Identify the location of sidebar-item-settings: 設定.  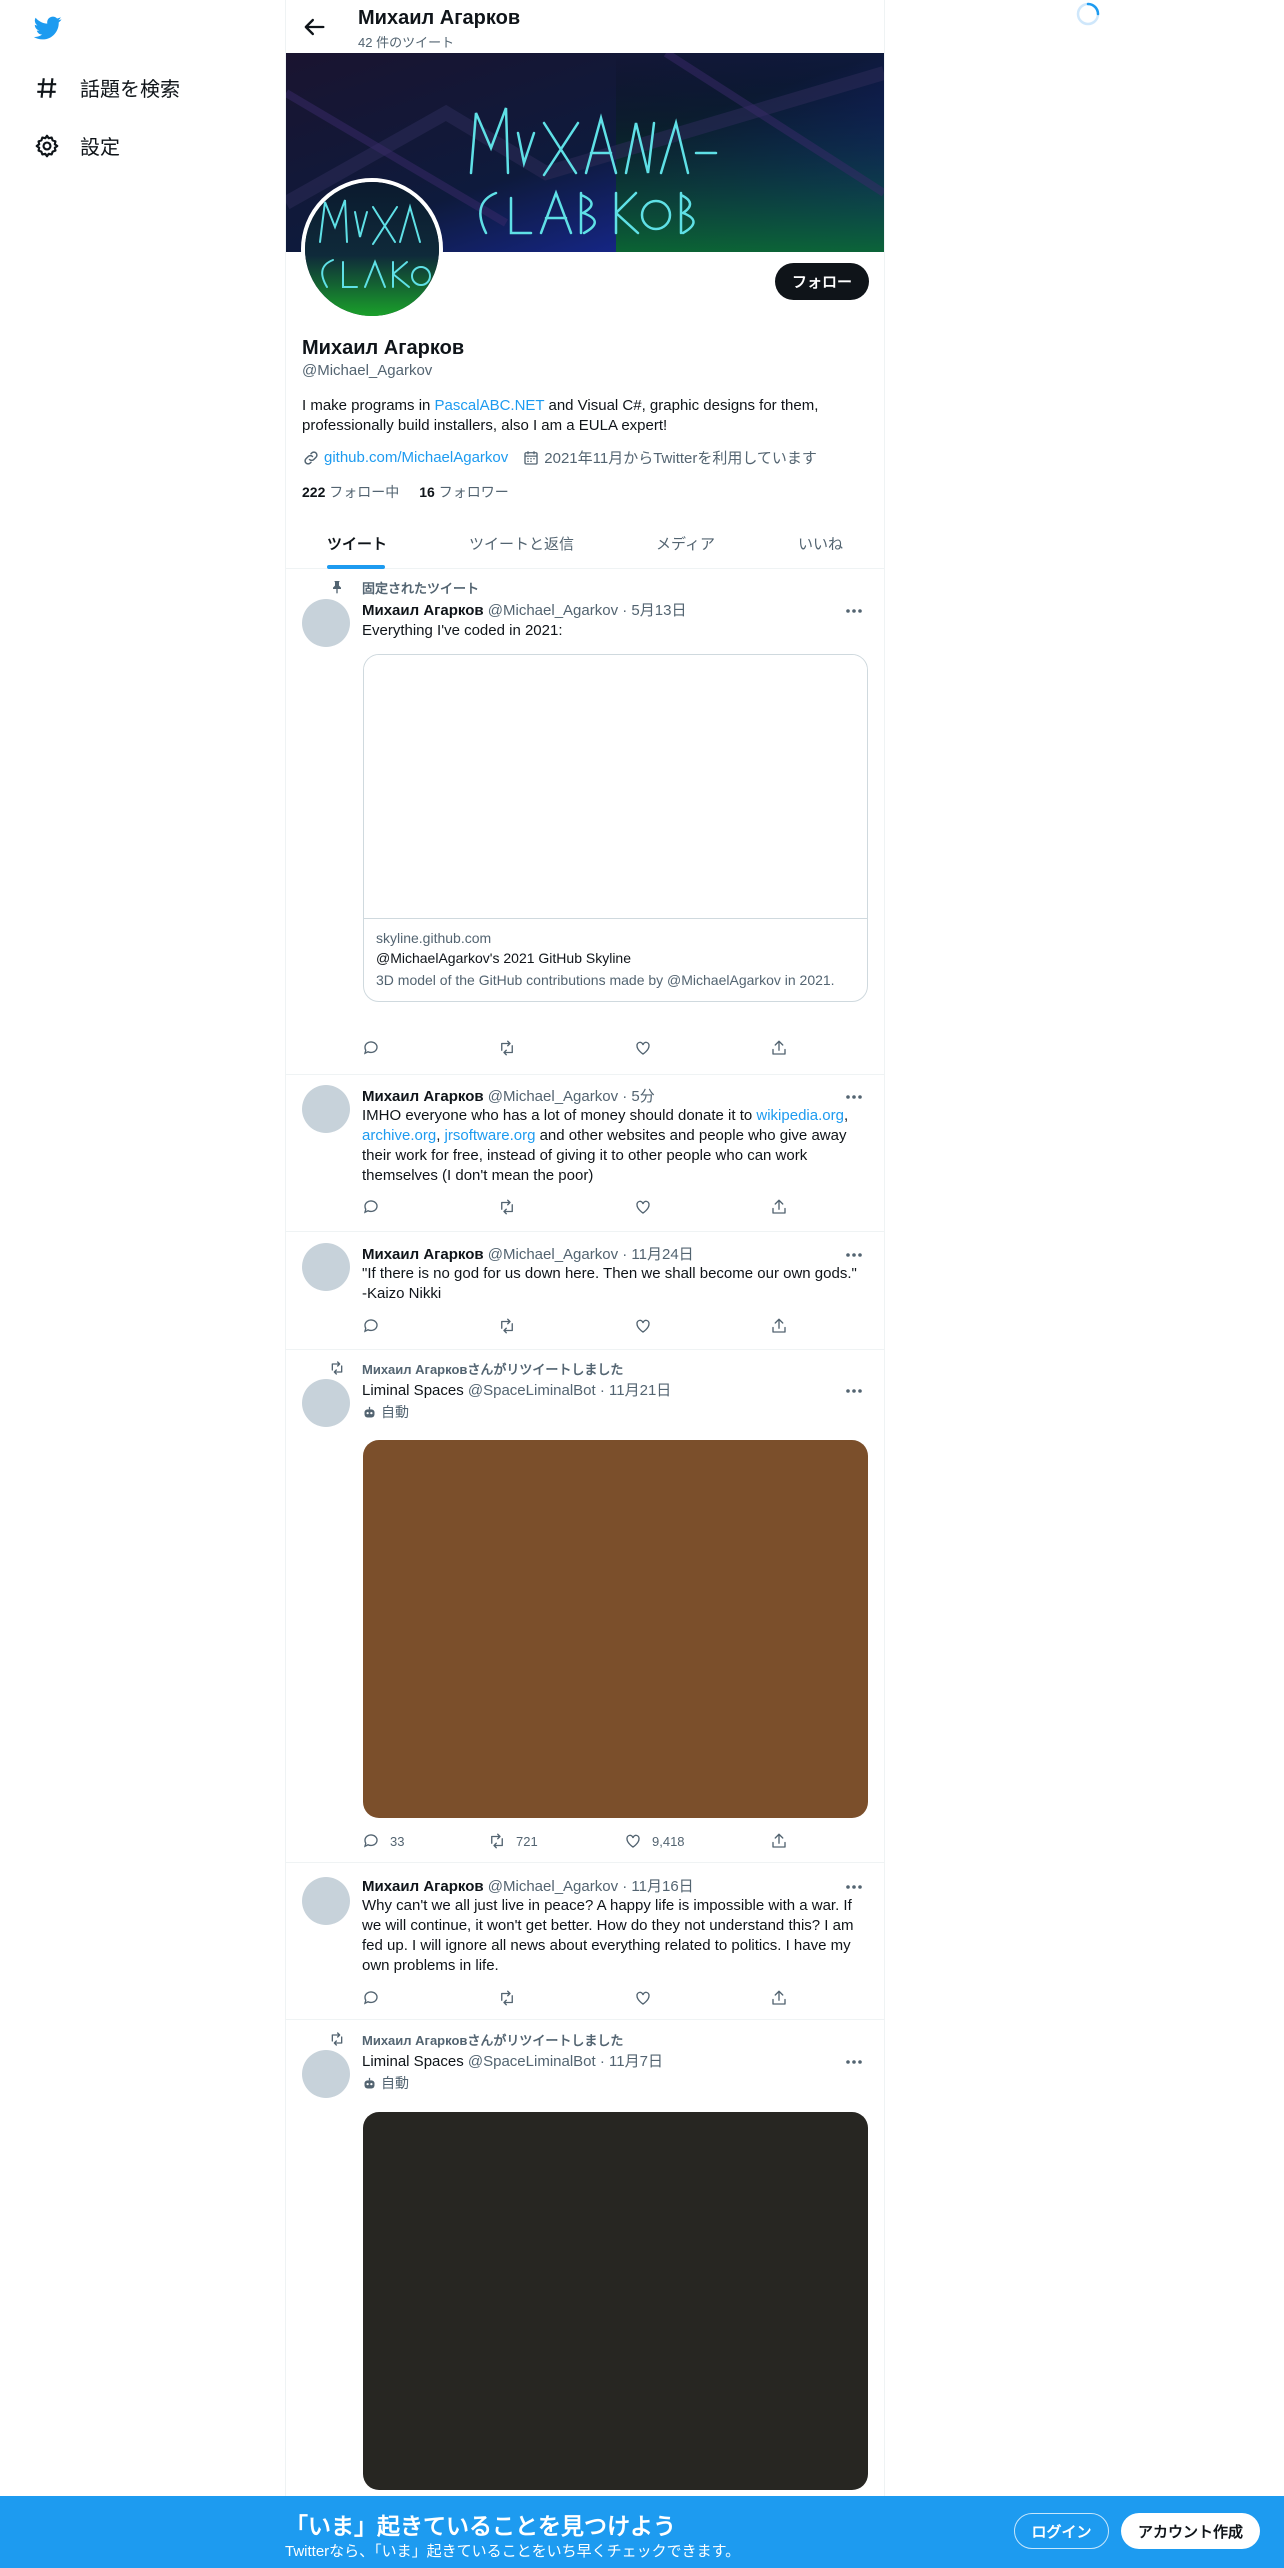
(77, 145).